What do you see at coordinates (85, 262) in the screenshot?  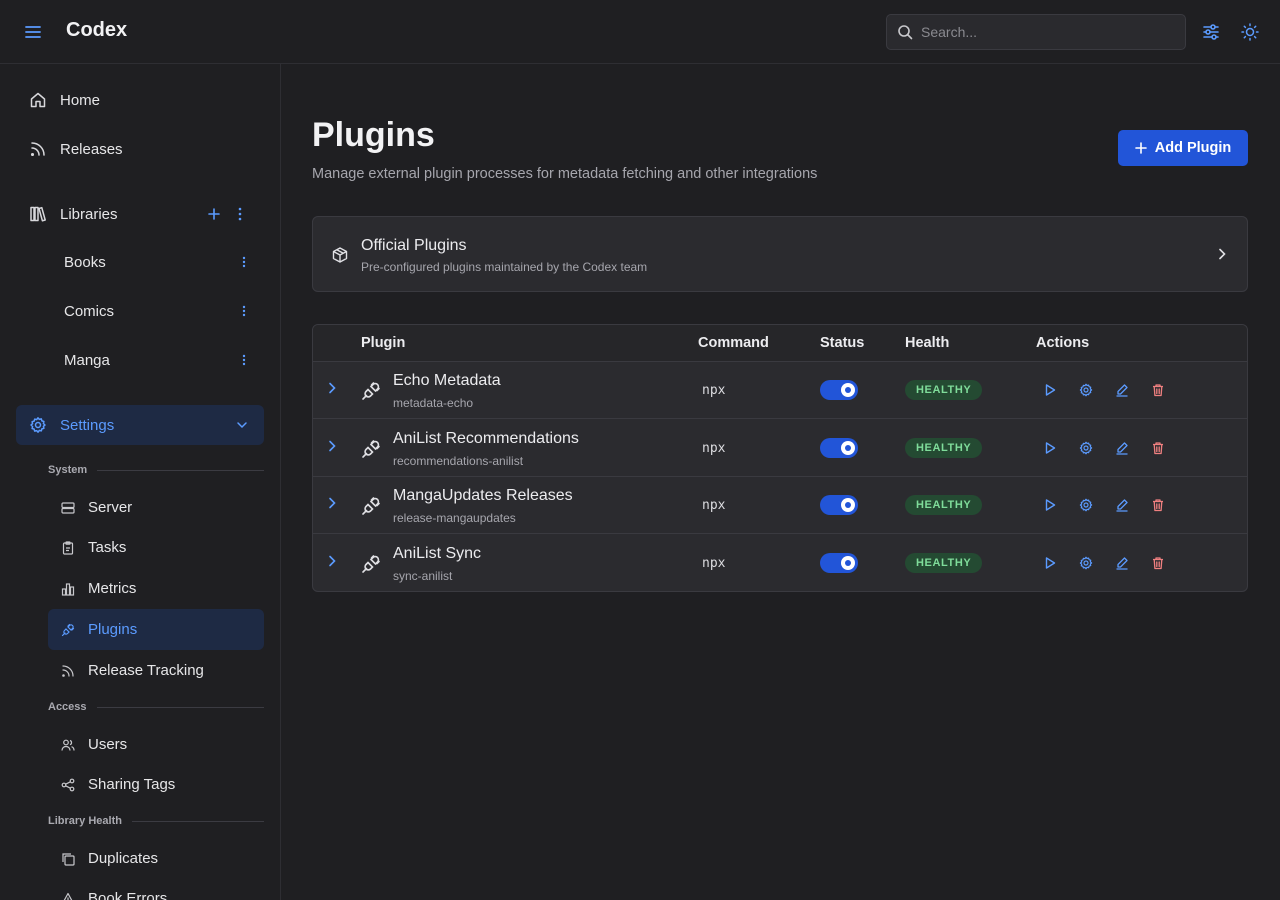 I see `library-label: Books` at bounding box center [85, 262].